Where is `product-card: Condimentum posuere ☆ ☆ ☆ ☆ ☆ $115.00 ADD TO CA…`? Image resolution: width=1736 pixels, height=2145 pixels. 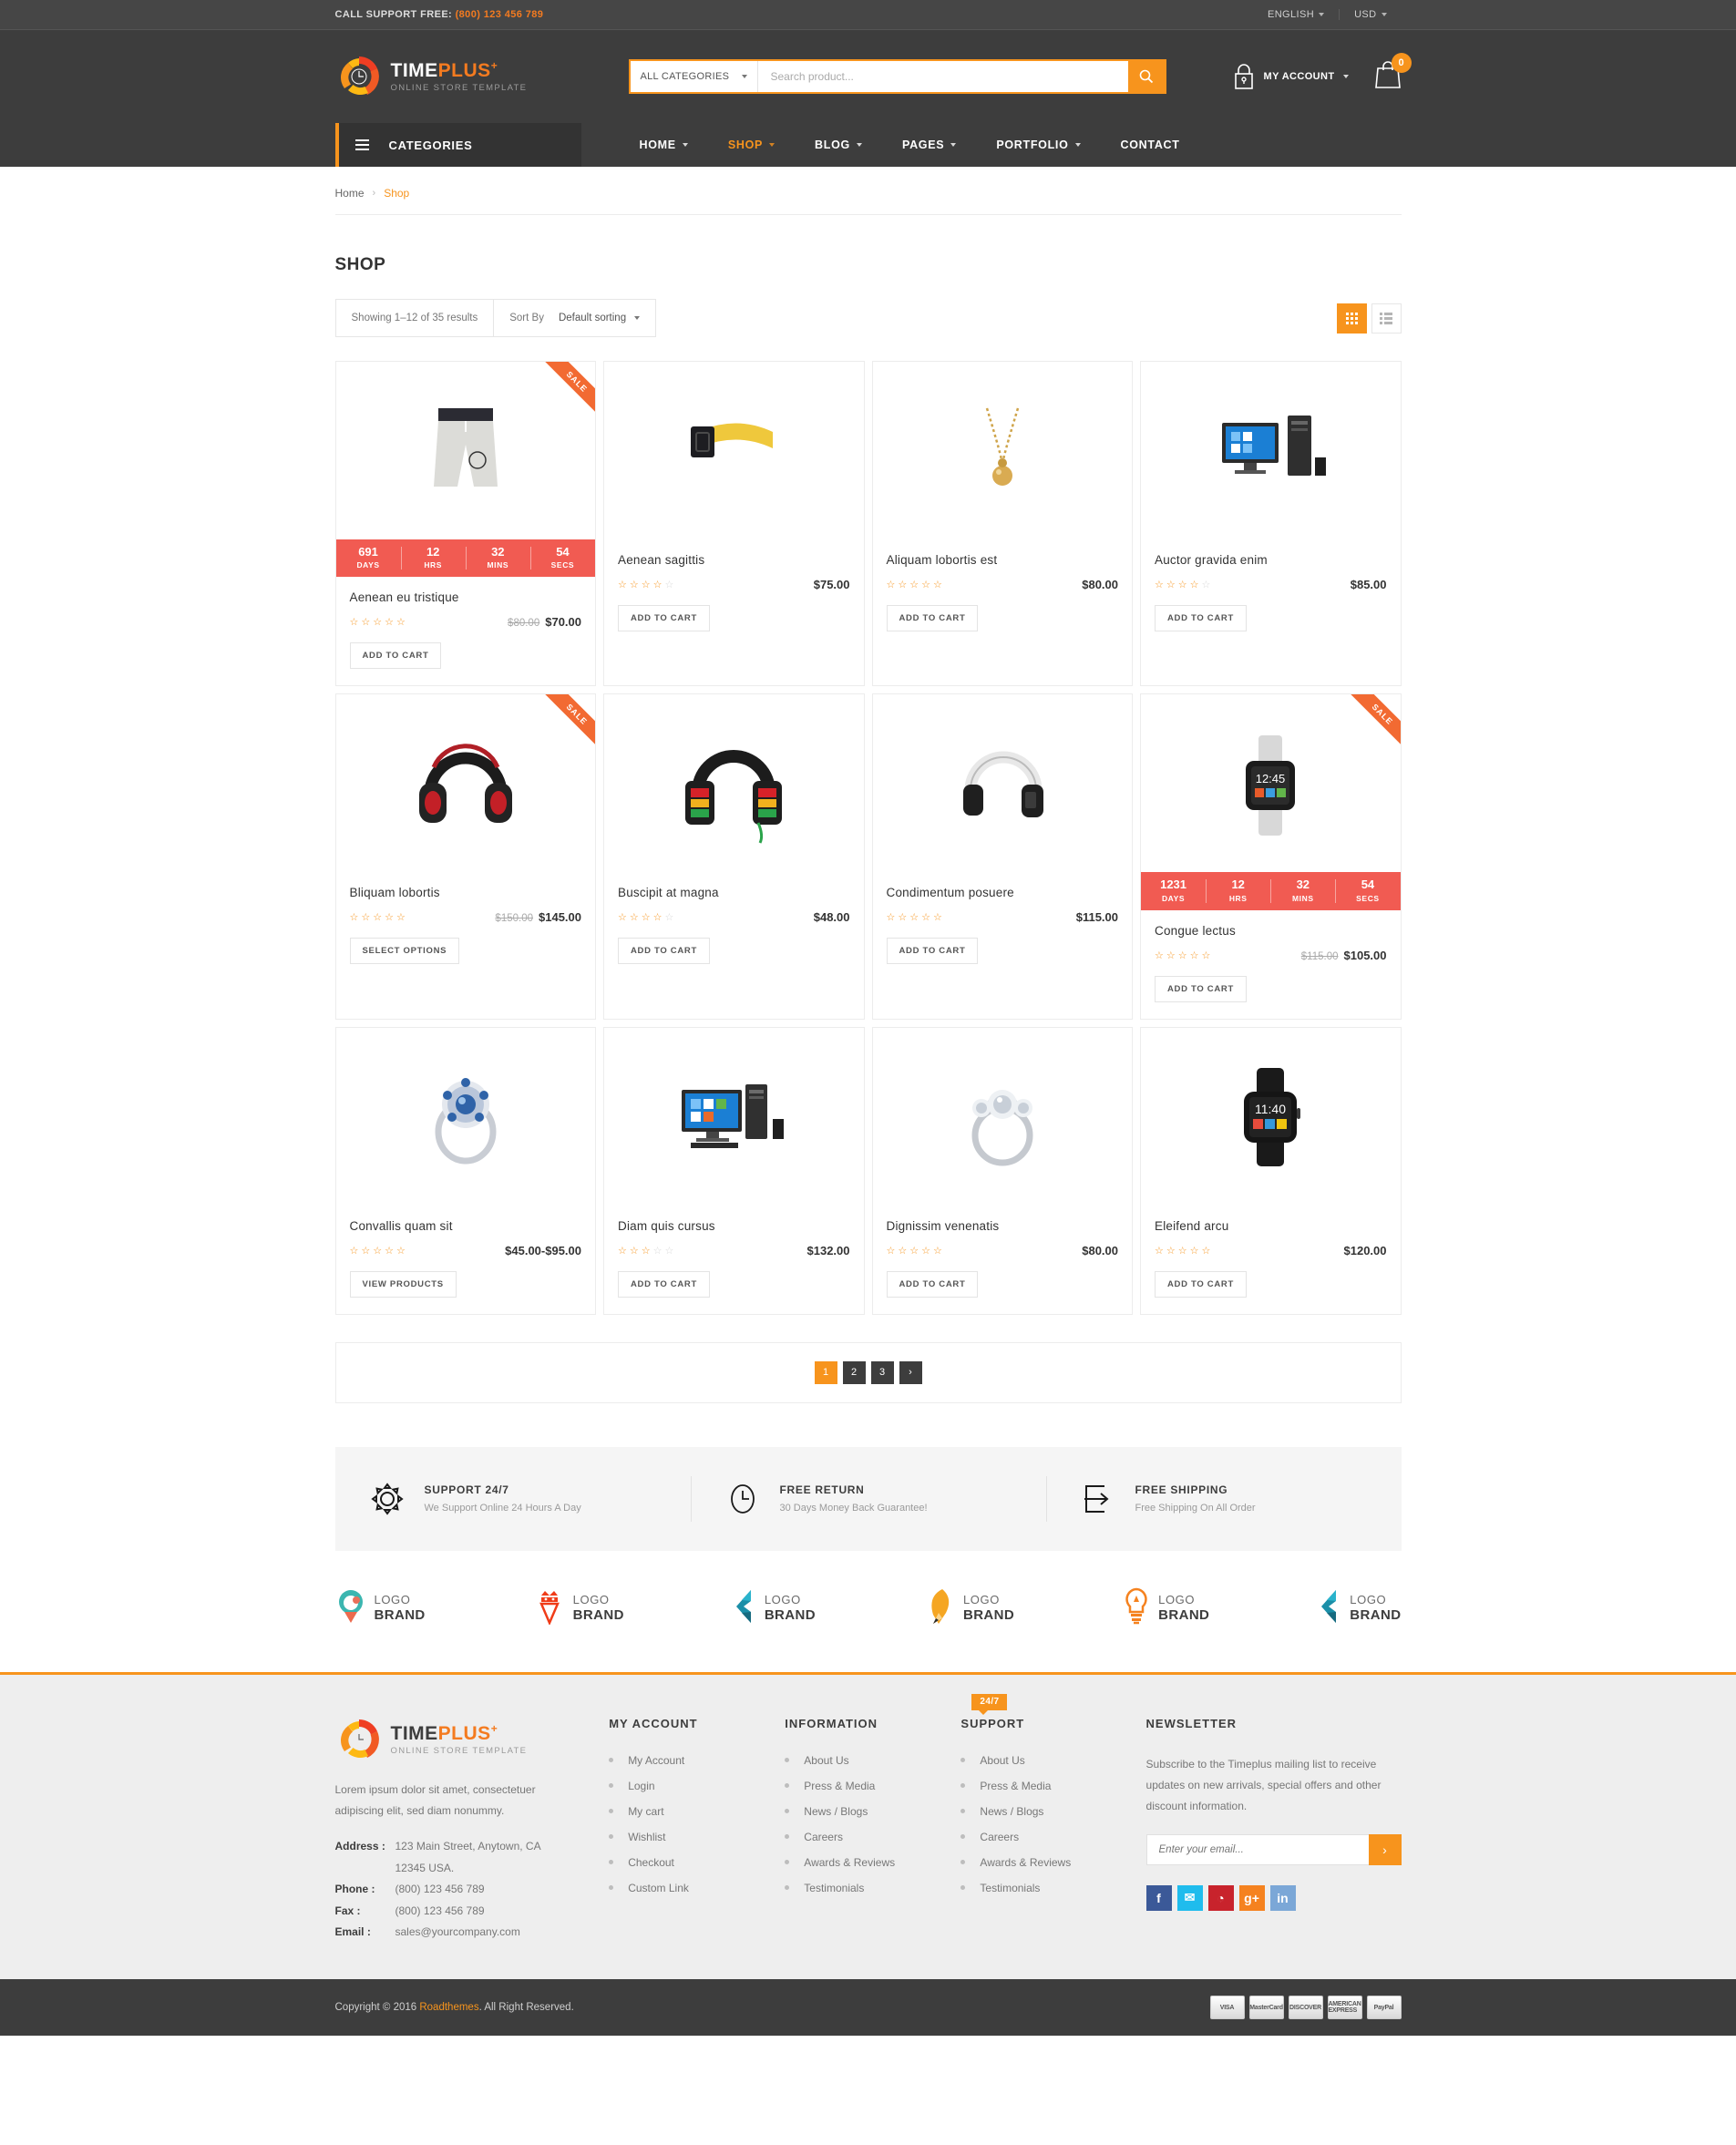
product-card: Condimentum posuere ☆ ☆ ☆ ☆ ☆ $115.00 ADD TO CA… is located at coordinates (1002, 857).